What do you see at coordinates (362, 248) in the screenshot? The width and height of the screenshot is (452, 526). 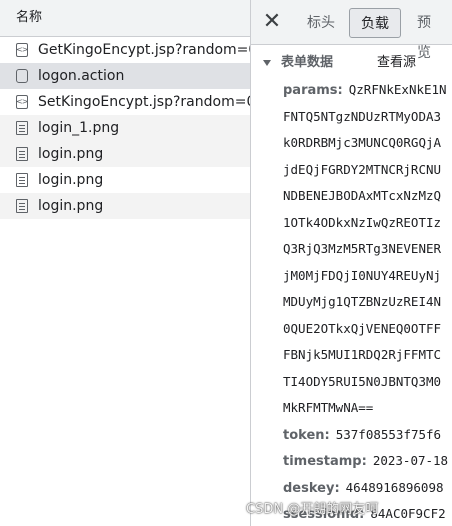 I see `param-value-line: Q3RjQ3MzM5RTg3NEVENER` at bounding box center [362, 248].